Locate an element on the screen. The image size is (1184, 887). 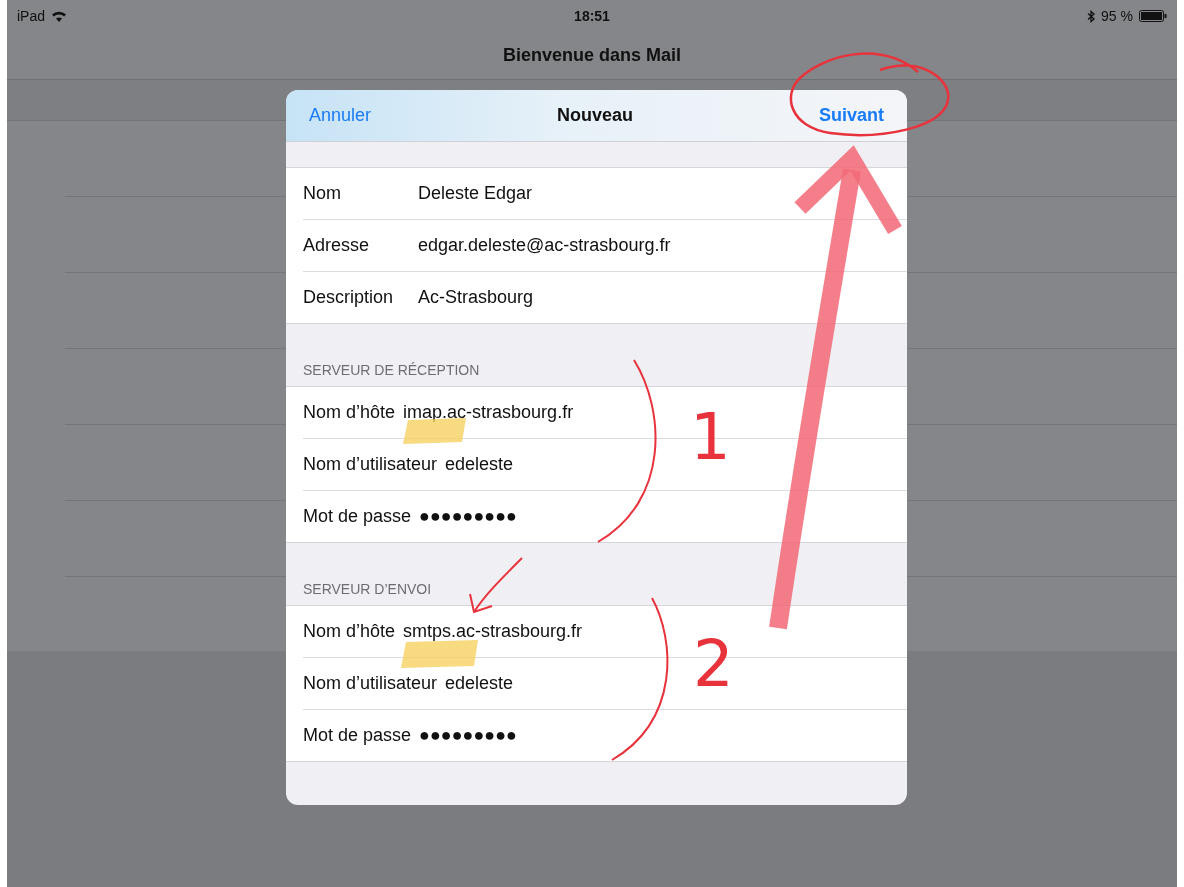
field-label: Description is located at coordinates (349, 297).